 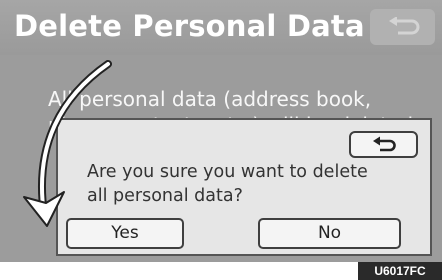 What do you see at coordinates (227, 172) in the screenshot?
I see `confirm-message-line: Are you sure you want to delete` at bounding box center [227, 172].